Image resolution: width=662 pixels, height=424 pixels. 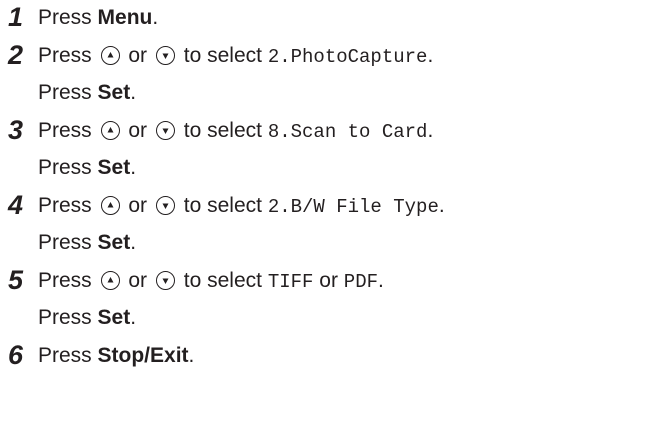 I want to click on step-line: Press Menu., so click(x=98, y=18).